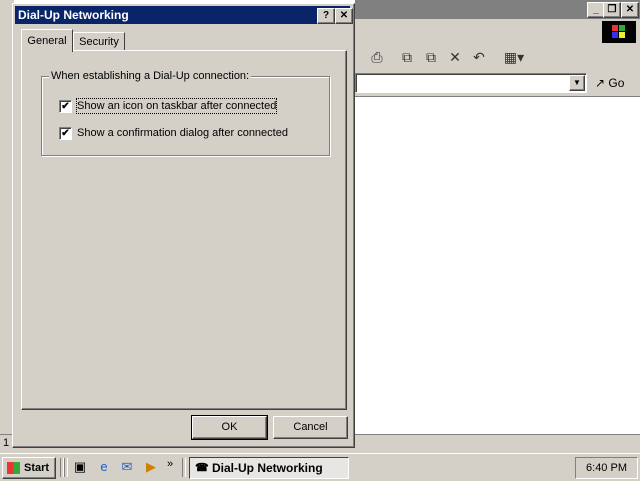 This screenshot has height=481, width=640. What do you see at coordinates (606, 468) in the screenshot?
I see `system-tray-clock: 6:40 PM` at bounding box center [606, 468].